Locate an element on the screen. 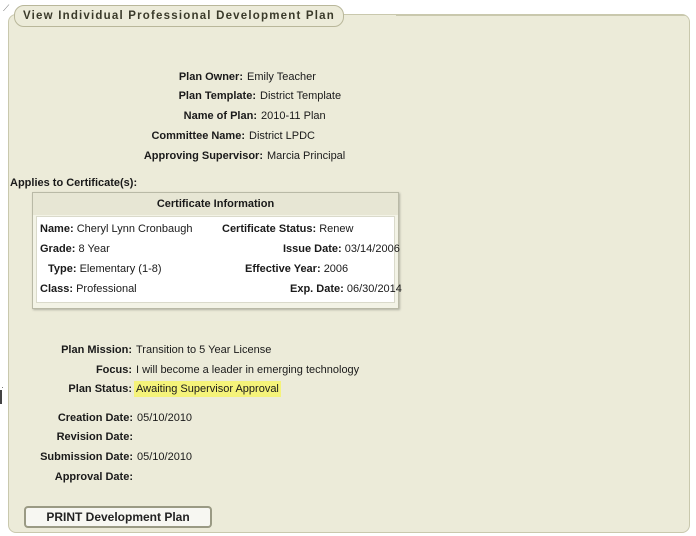  corner-resize-icon: ⟋ is located at coordinates (6, 8).